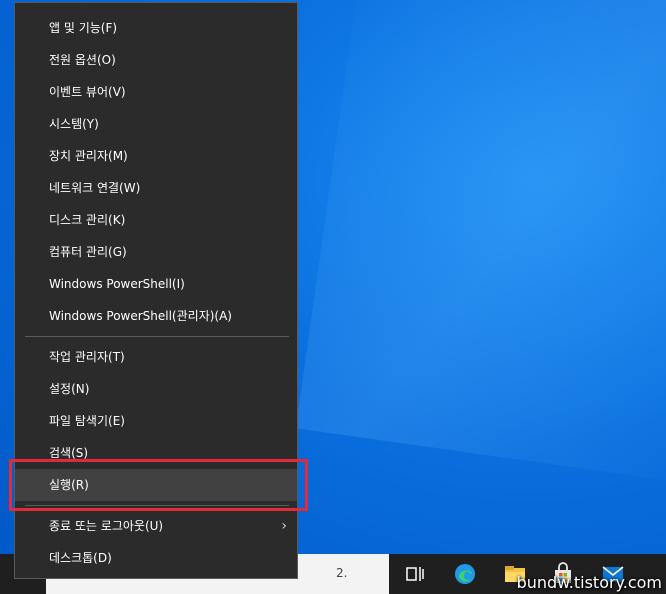  I want to click on menu-separator, so click(157, 336).